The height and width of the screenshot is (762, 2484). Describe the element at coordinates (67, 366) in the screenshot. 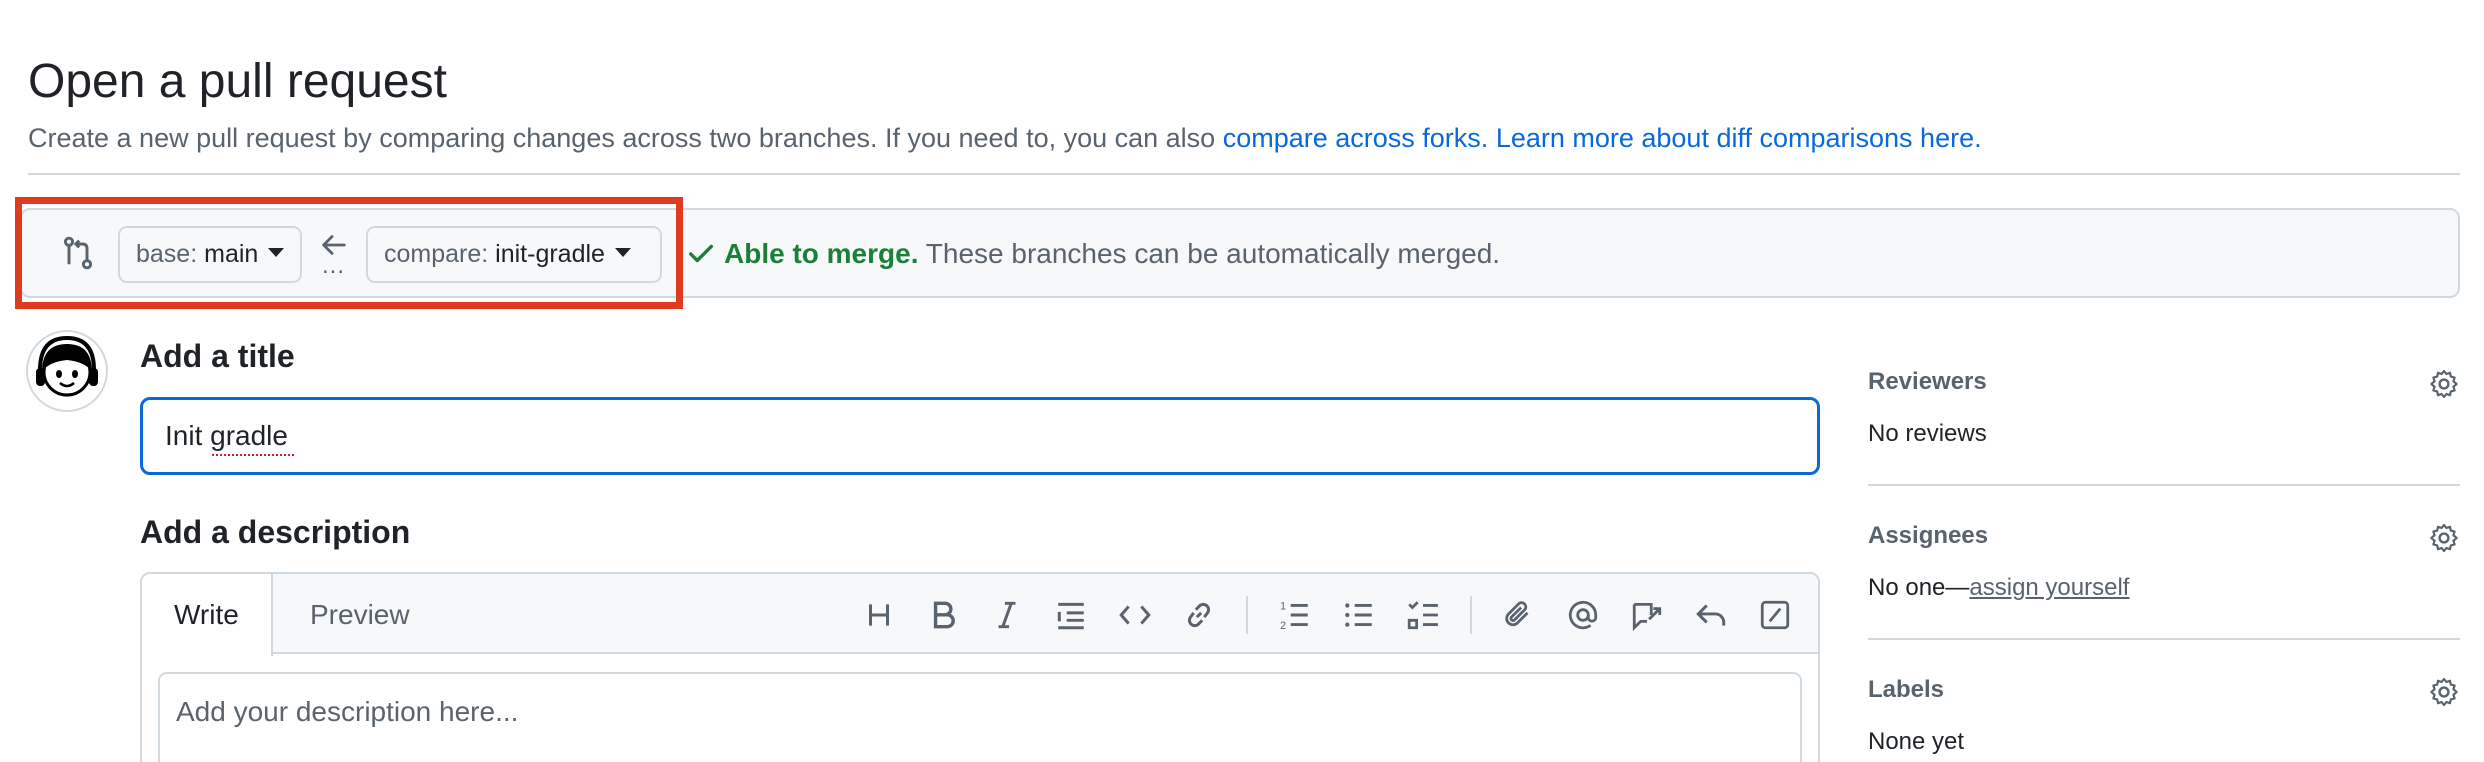

I see `user-avatar-icon` at that location.